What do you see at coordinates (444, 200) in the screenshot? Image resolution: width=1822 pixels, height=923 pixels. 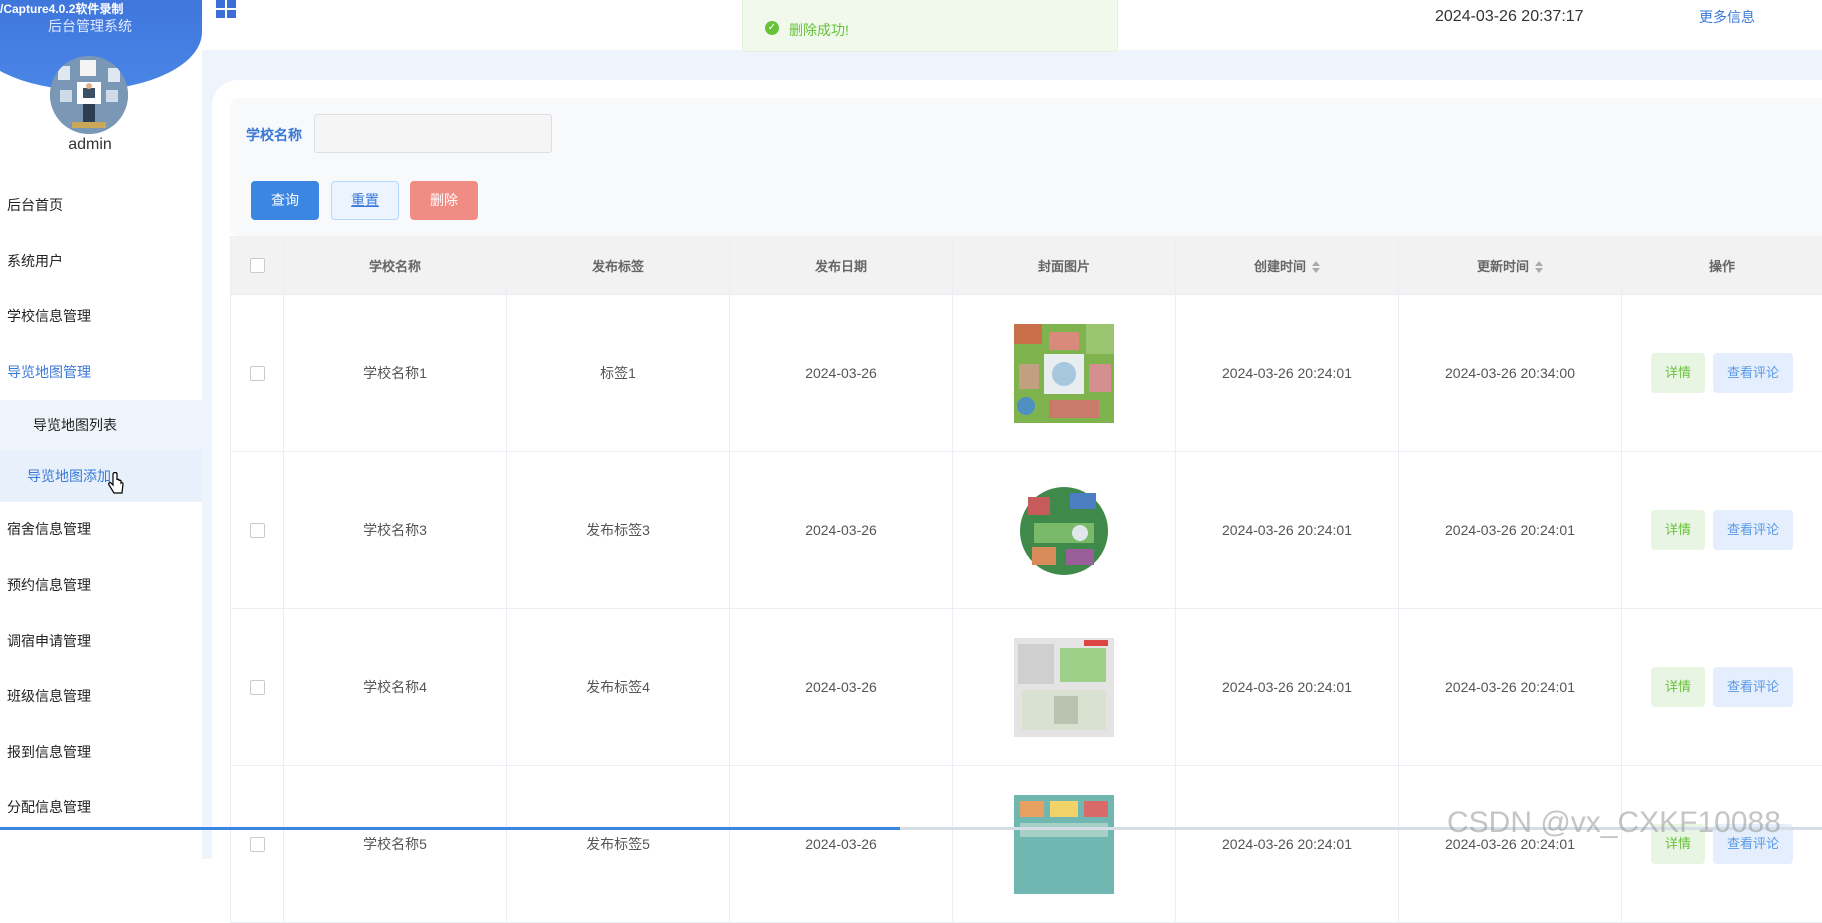 I see `delete-button: 删除` at bounding box center [444, 200].